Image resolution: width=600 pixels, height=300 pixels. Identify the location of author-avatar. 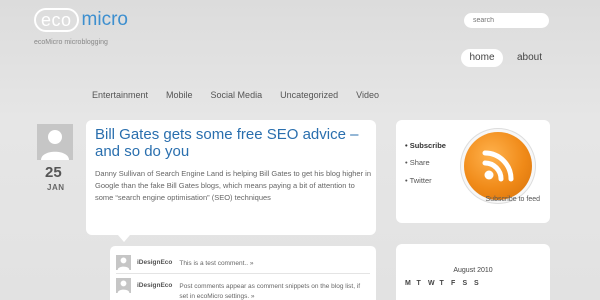
(55, 142).